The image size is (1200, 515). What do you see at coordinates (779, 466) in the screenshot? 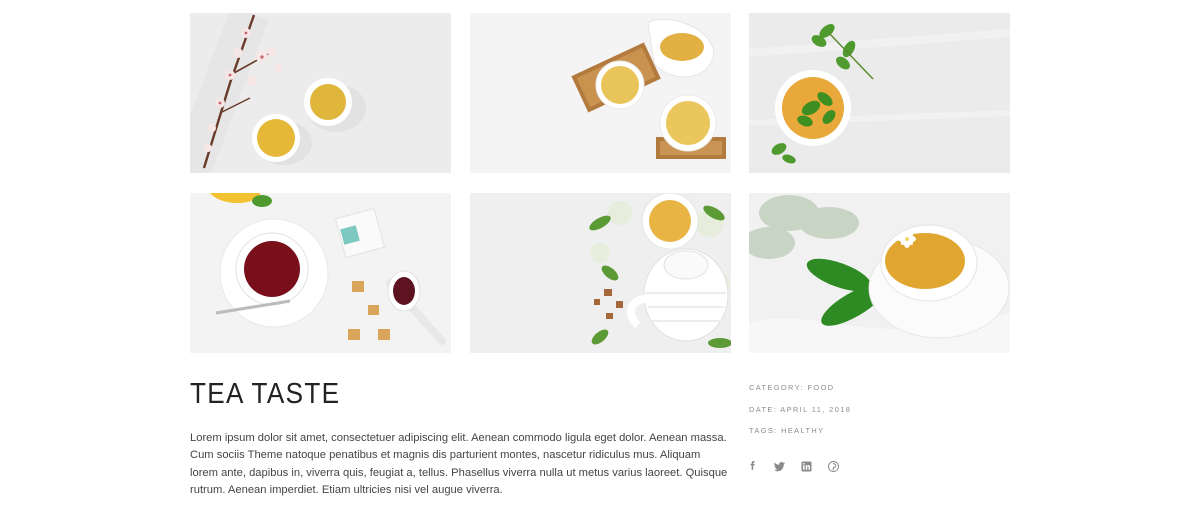
I see `twitter-icon` at bounding box center [779, 466].